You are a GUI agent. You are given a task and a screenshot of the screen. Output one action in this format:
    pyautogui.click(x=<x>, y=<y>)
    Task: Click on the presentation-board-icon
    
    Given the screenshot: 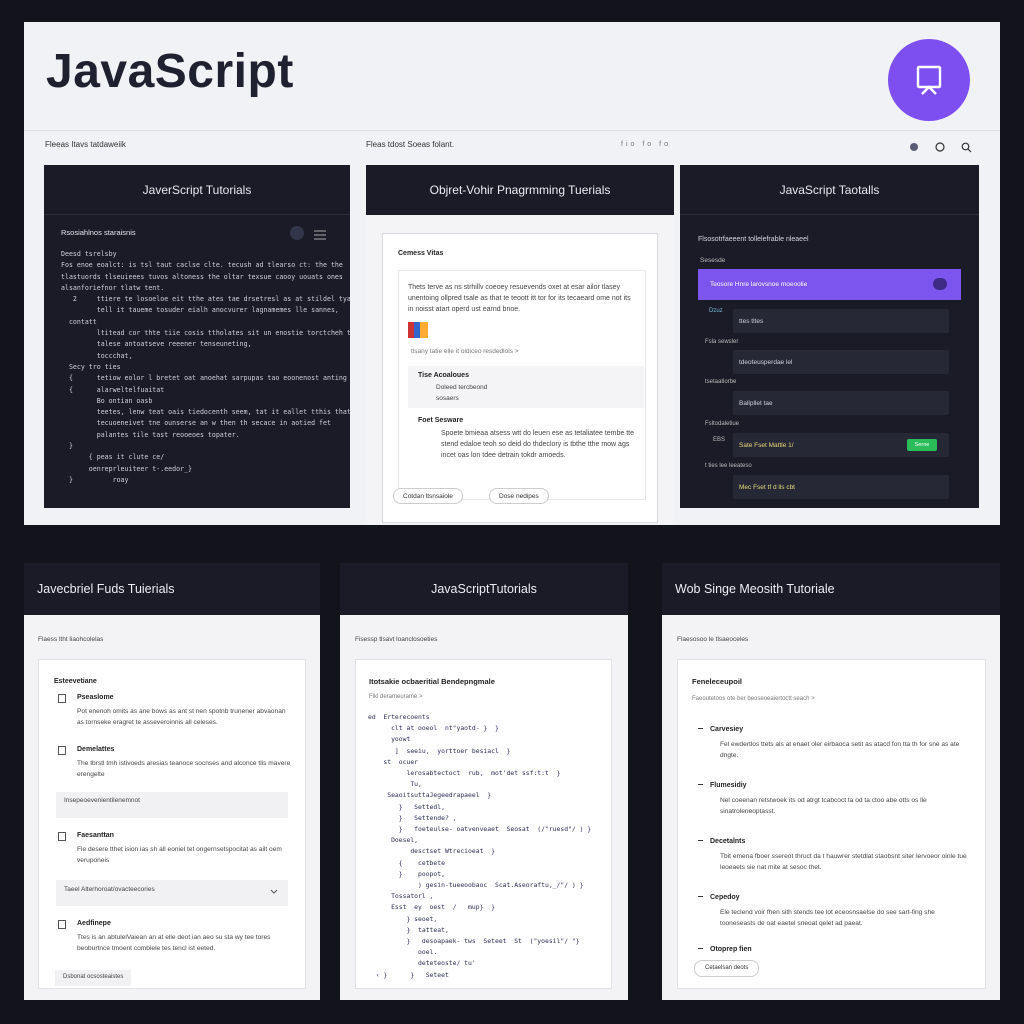 What is the action you would take?
    pyautogui.click(x=929, y=80)
    